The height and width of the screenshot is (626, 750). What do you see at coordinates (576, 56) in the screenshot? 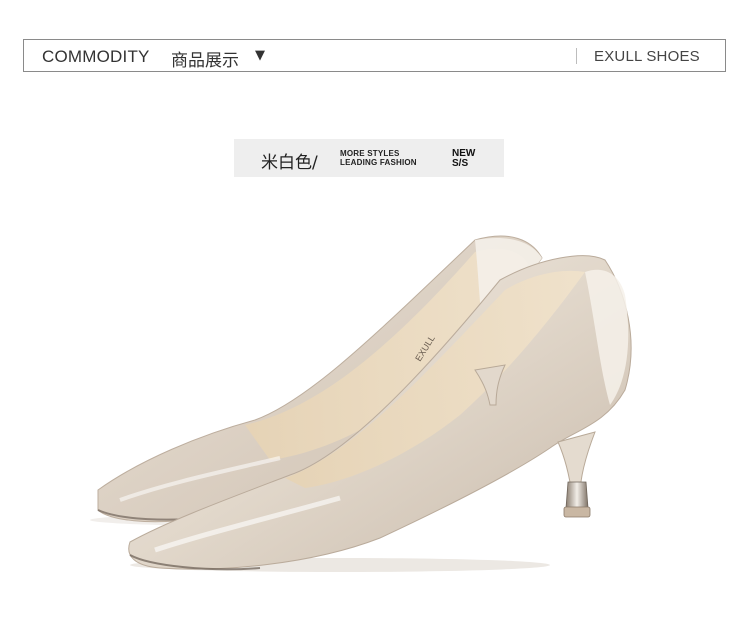
I see `header-divider` at bounding box center [576, 56].